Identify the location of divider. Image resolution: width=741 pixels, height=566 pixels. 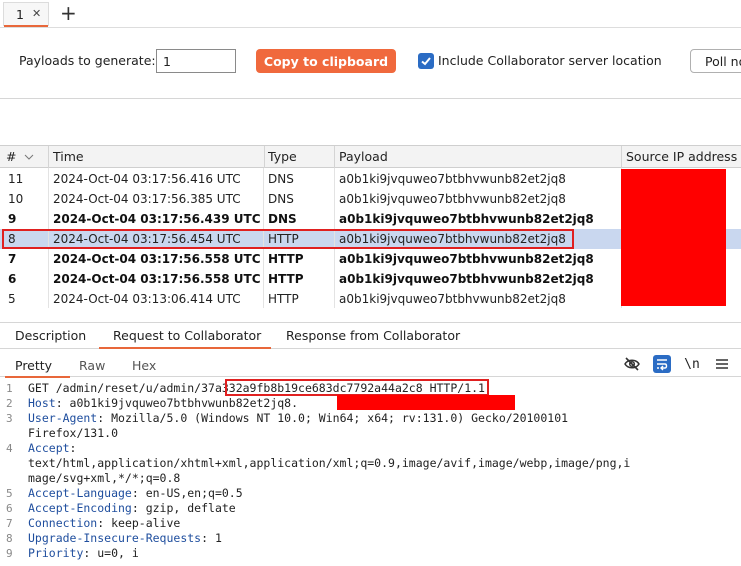
(370, 98).